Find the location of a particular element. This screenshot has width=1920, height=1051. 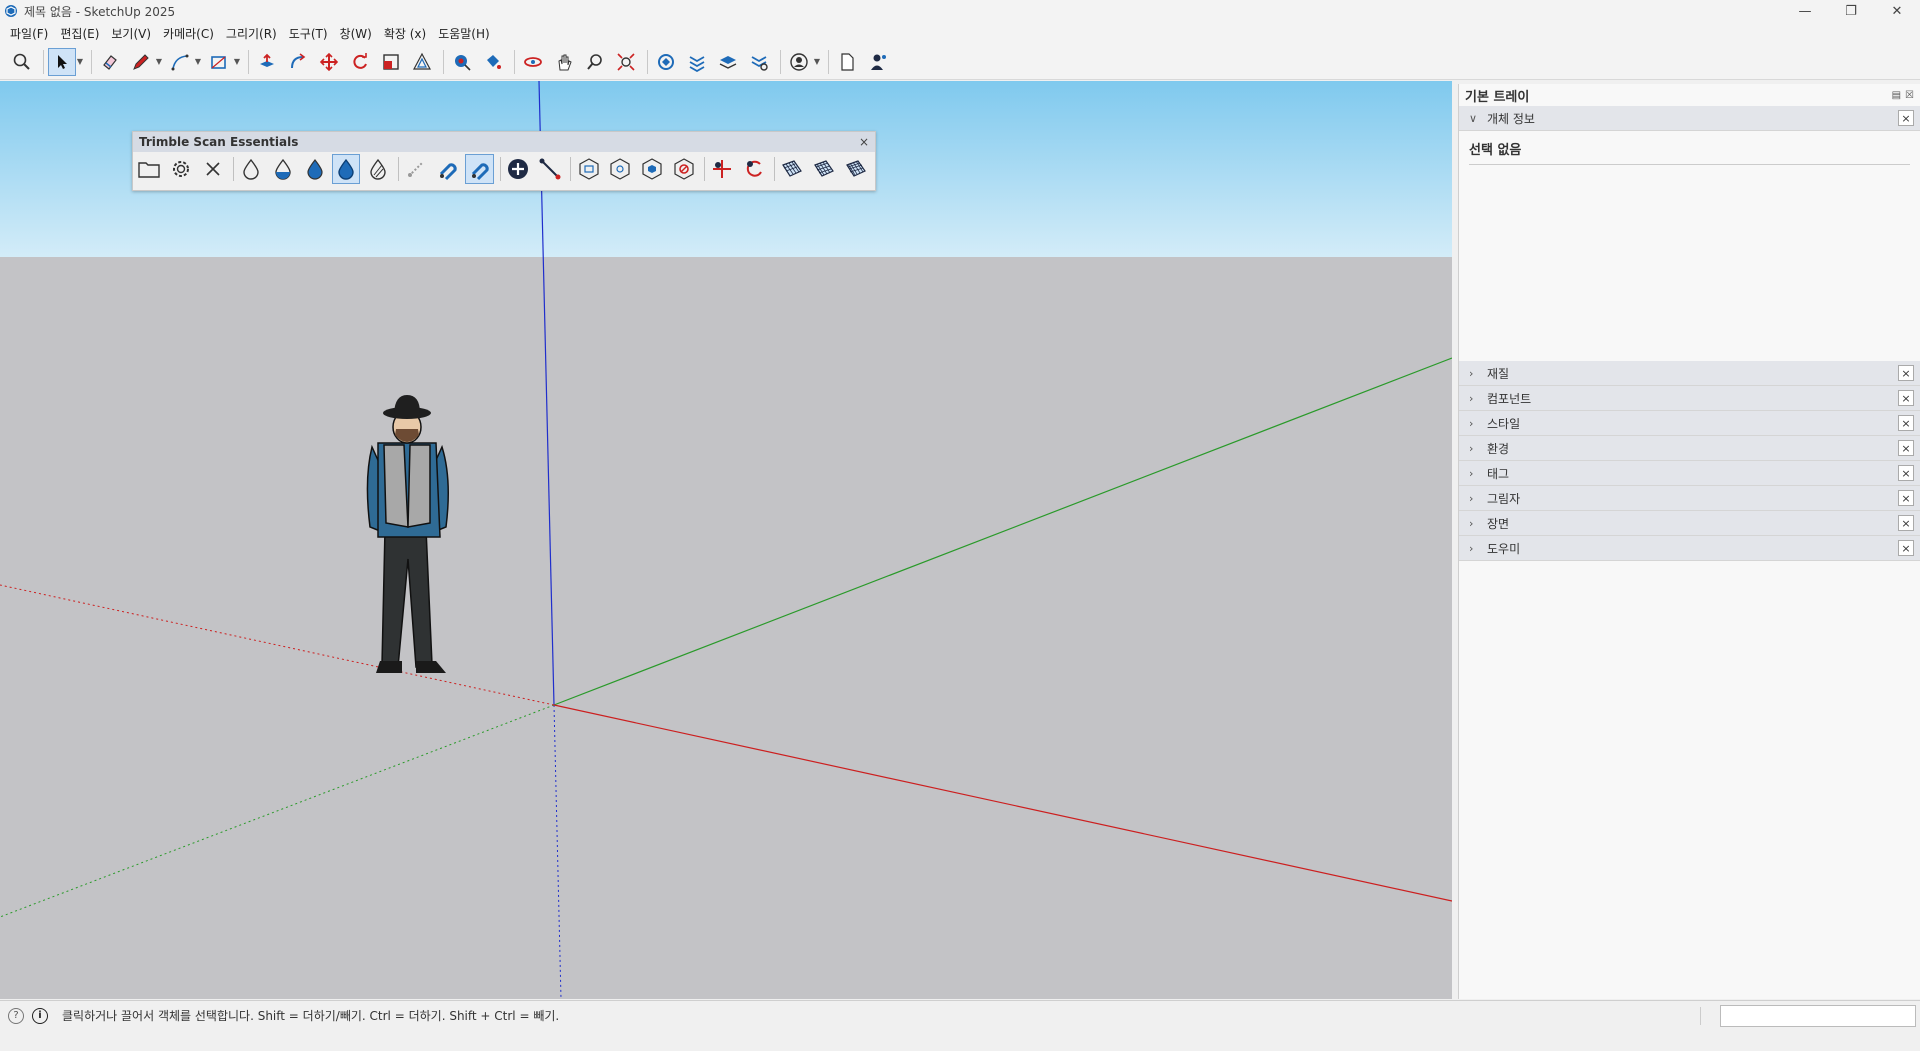

drop-active-icon is located at coordinates (346, 169).